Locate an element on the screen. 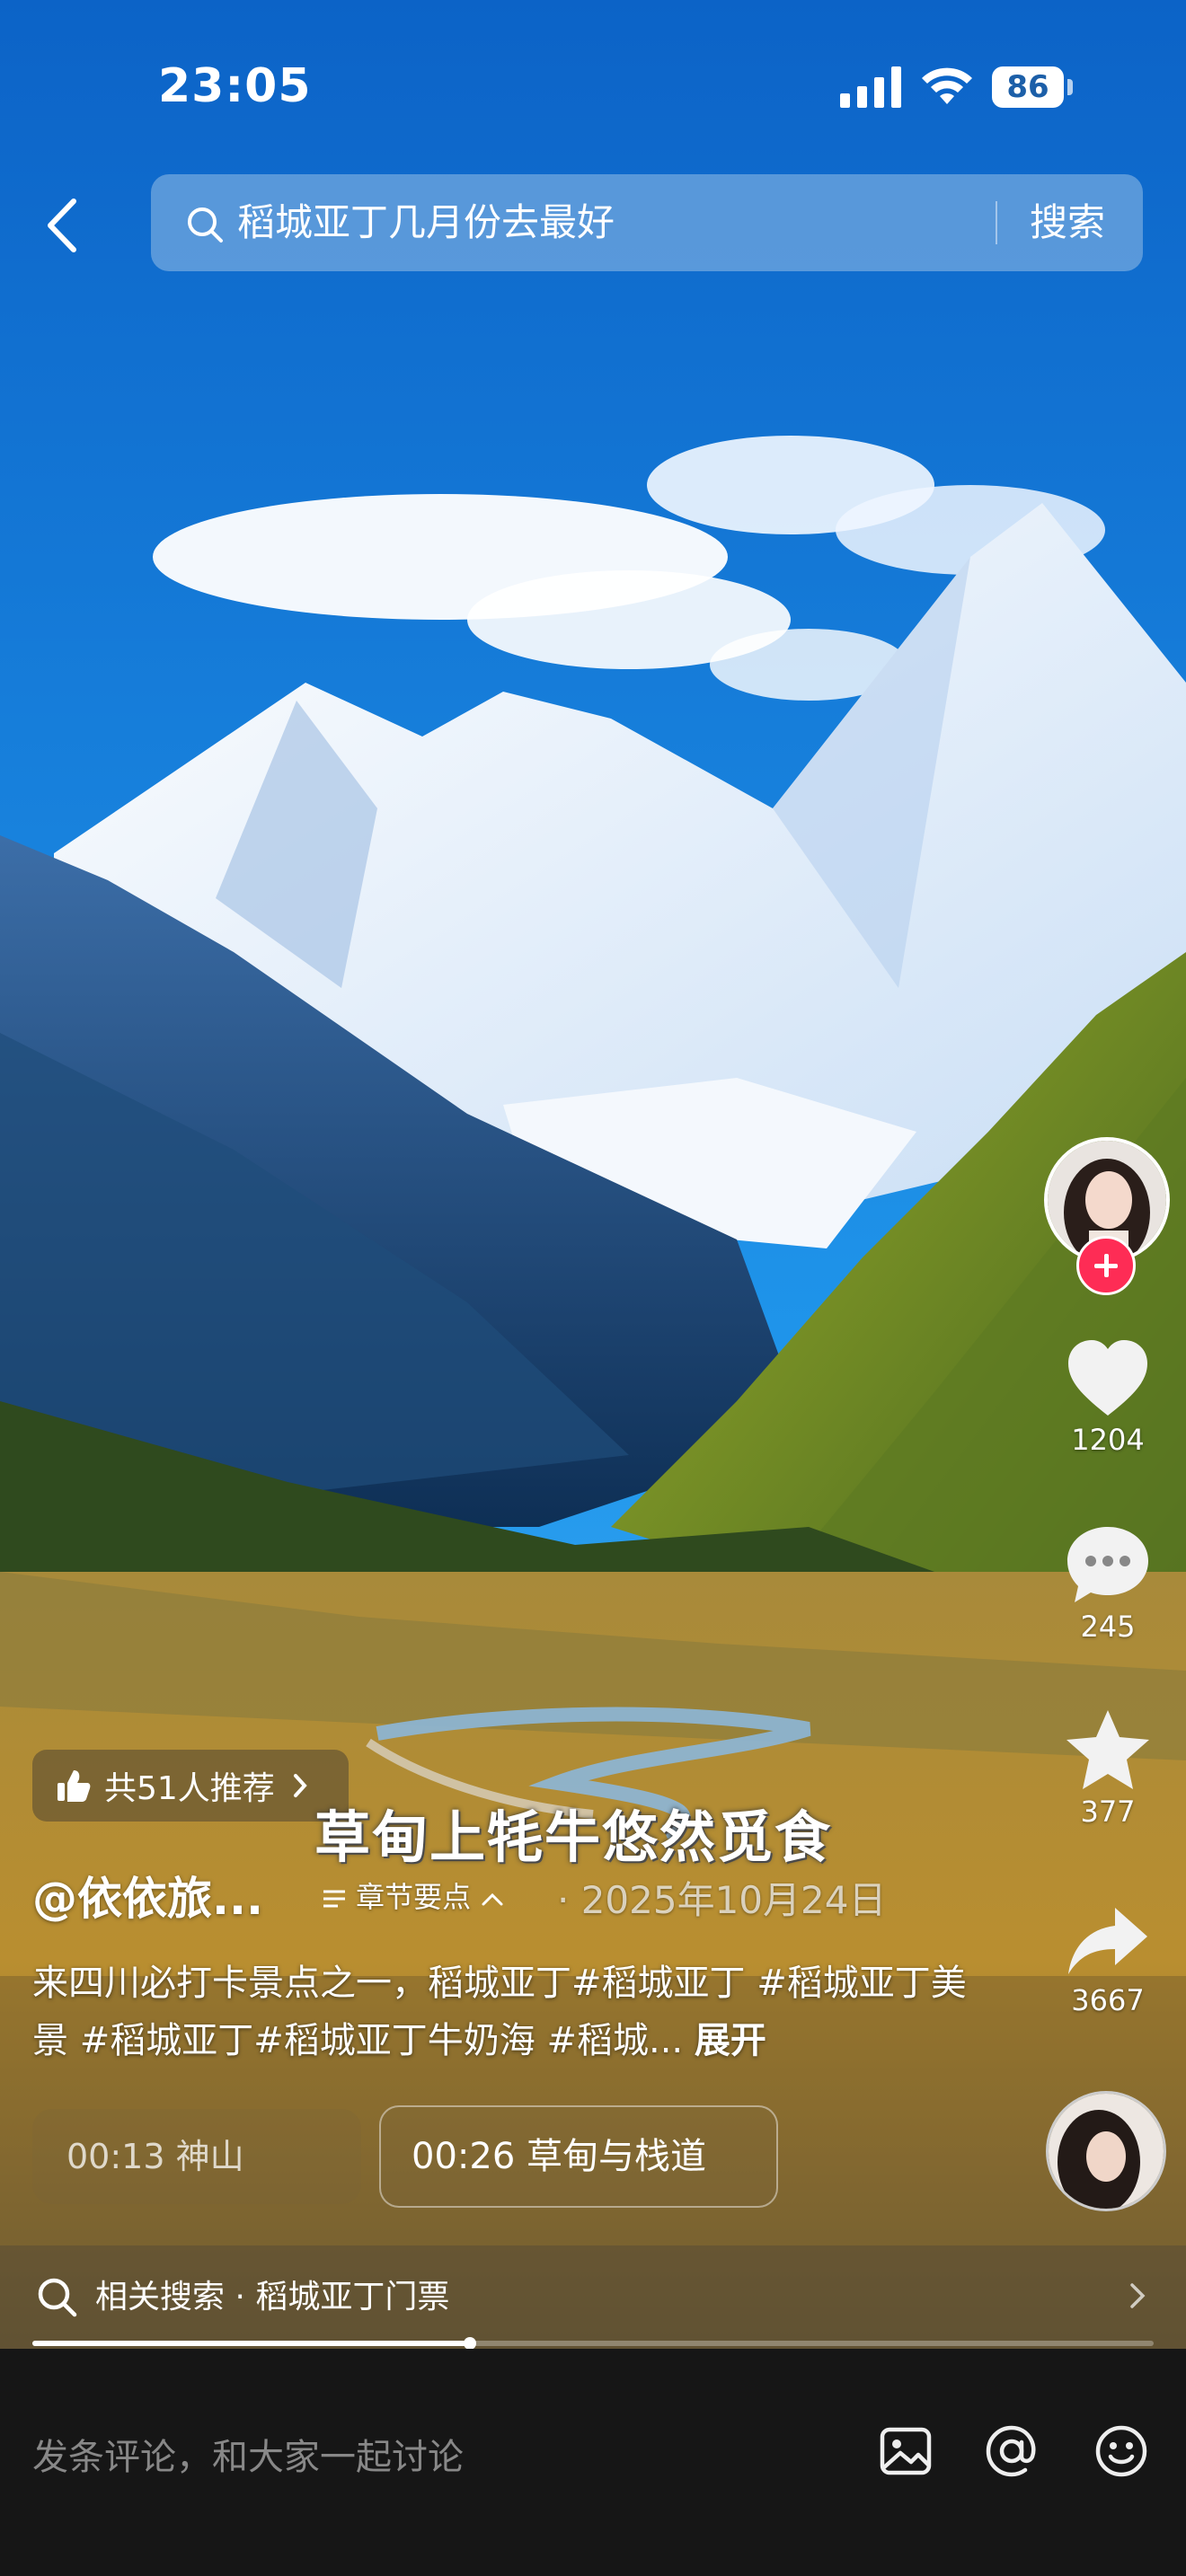  thumbs-up-icon is located at coordinates (74, 1786).